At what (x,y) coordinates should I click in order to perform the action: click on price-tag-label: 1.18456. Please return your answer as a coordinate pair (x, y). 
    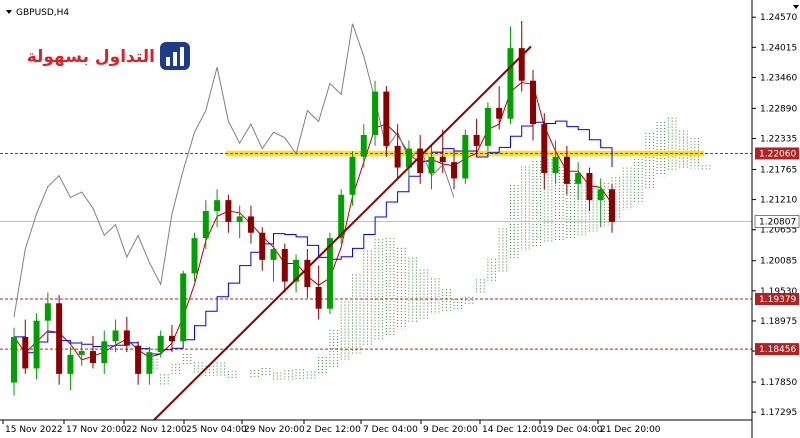
    Looking at the image, I should click on (777, 350).